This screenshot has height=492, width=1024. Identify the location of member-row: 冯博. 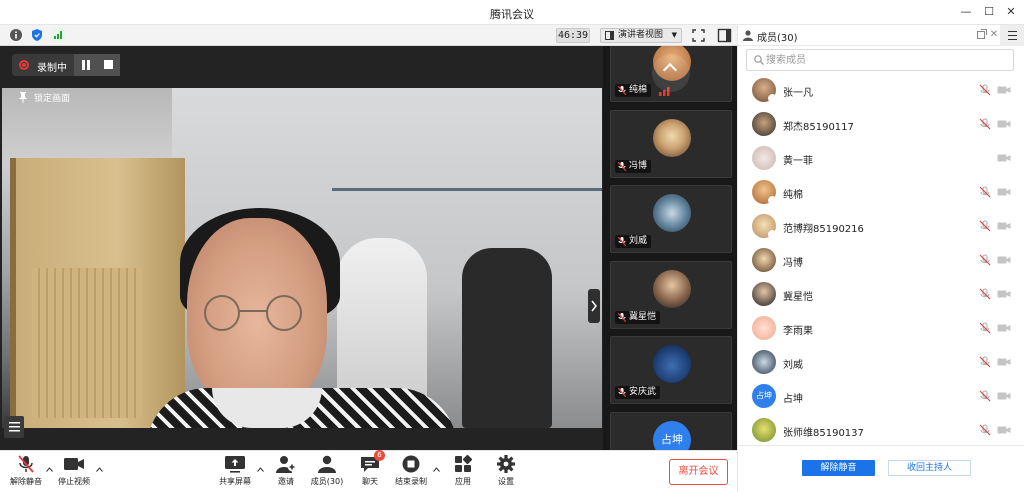
(881, 260).